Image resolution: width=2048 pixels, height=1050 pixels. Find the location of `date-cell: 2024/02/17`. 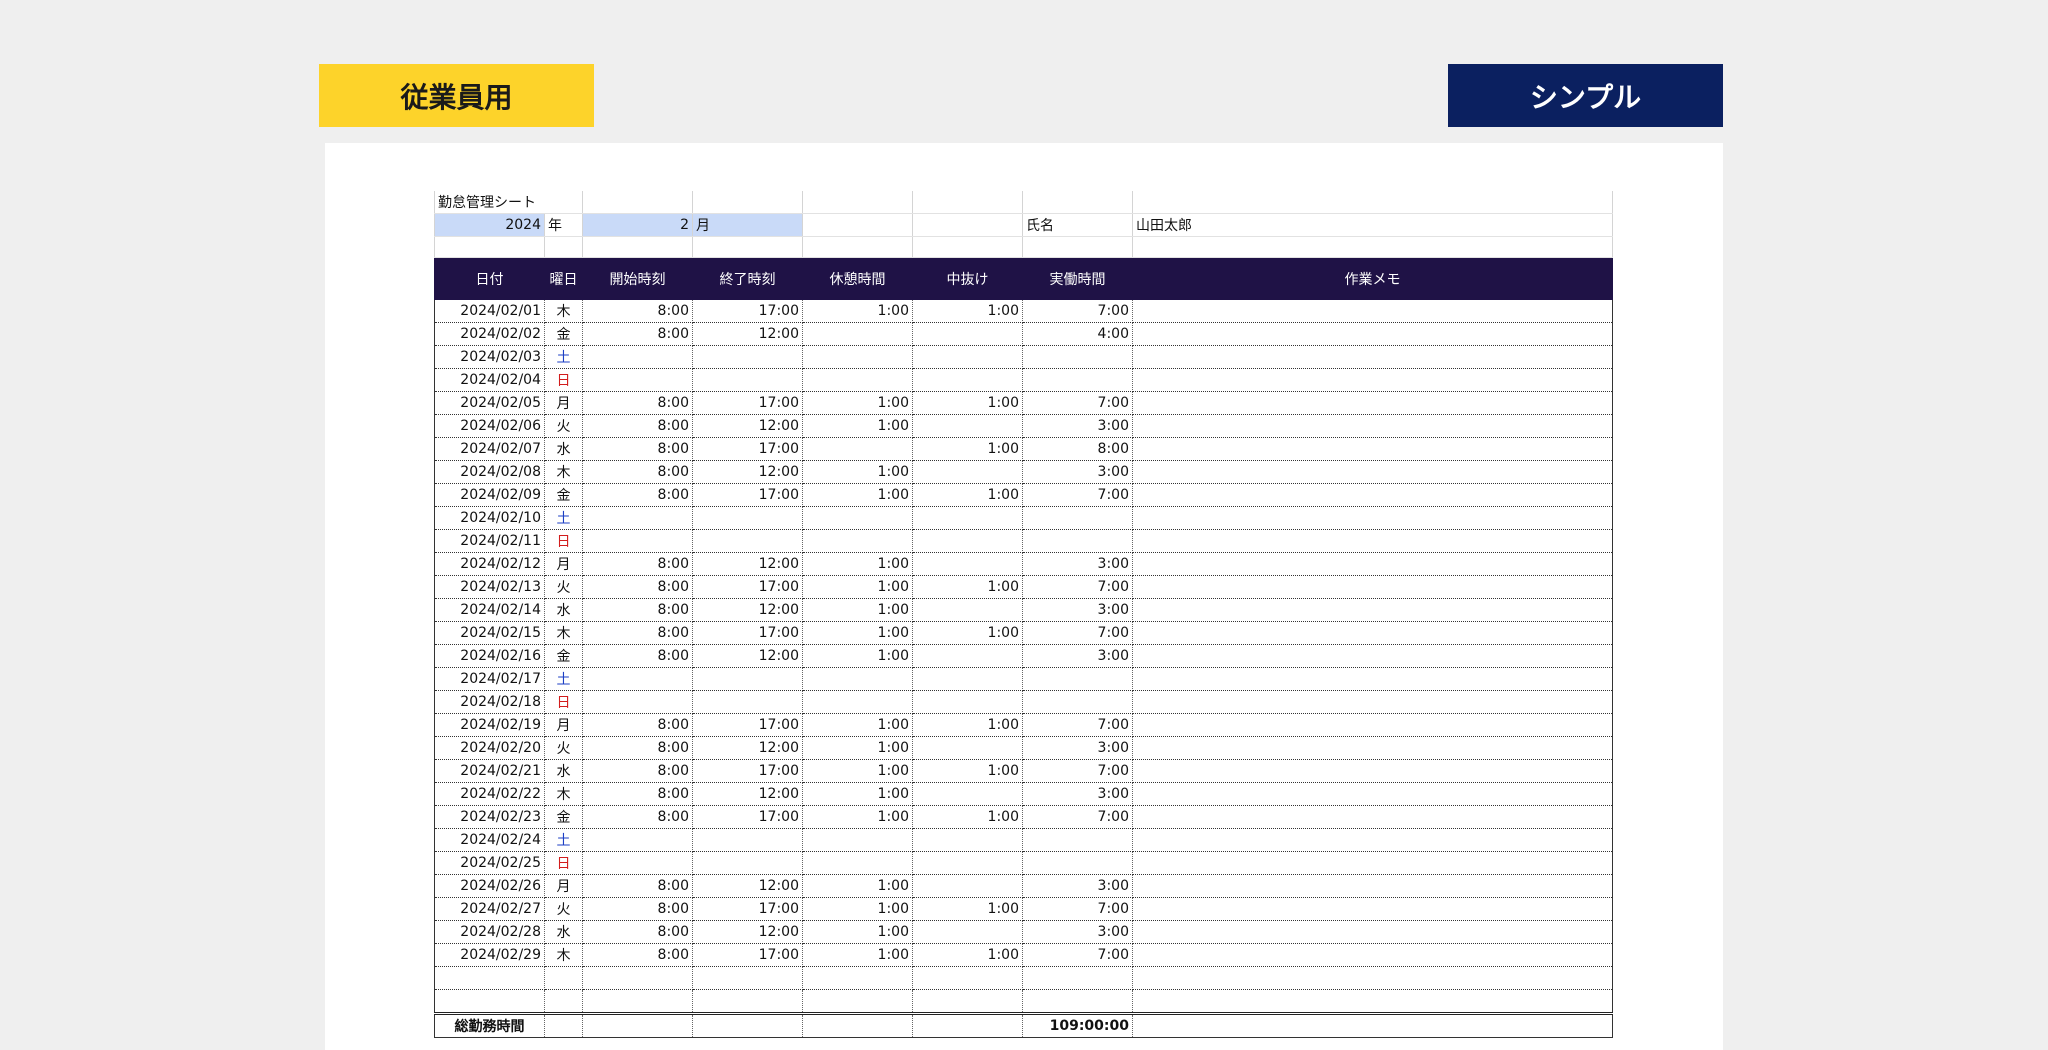

date-cell: 2024/02/17 is located at coordinates (489, 679).